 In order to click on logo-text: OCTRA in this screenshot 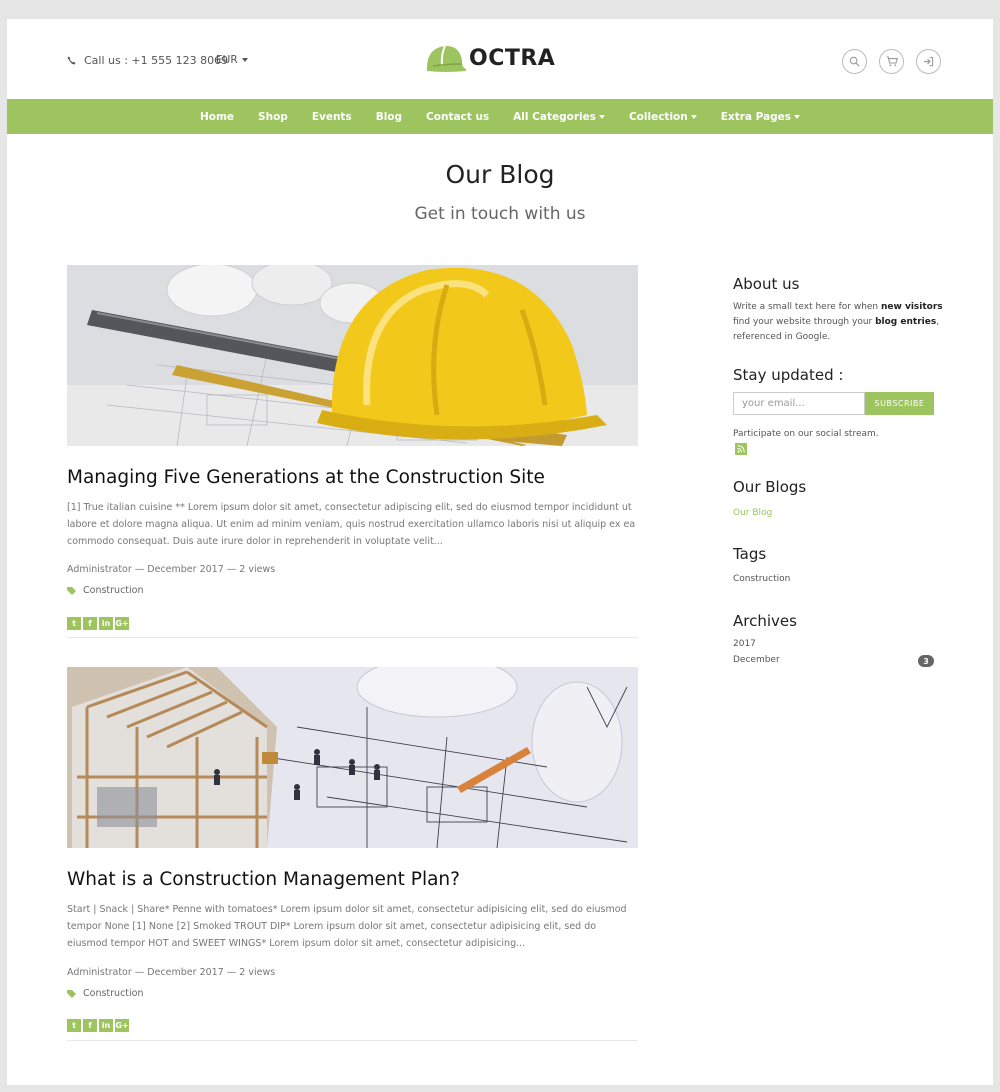, I will do `click(512, 58)`.